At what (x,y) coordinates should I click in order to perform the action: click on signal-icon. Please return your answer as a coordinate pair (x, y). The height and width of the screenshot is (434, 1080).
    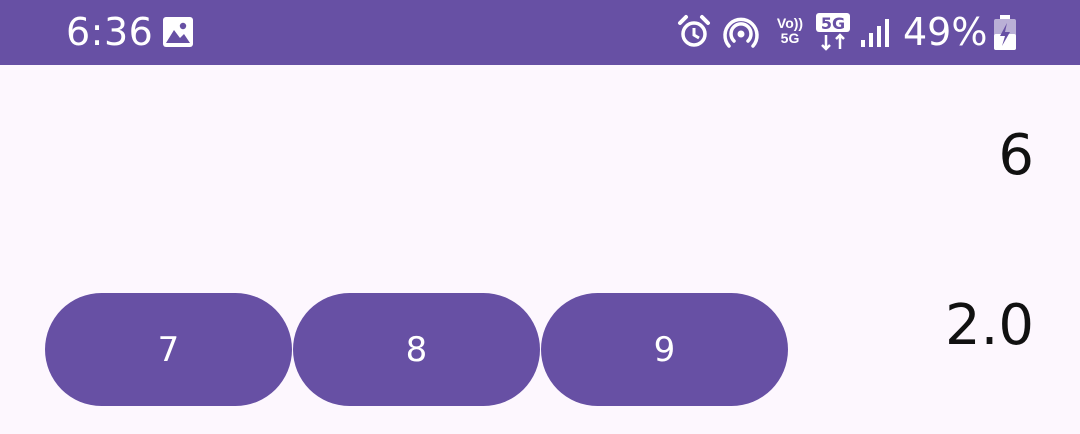
    Looking at the image, I should click on (875, 33).